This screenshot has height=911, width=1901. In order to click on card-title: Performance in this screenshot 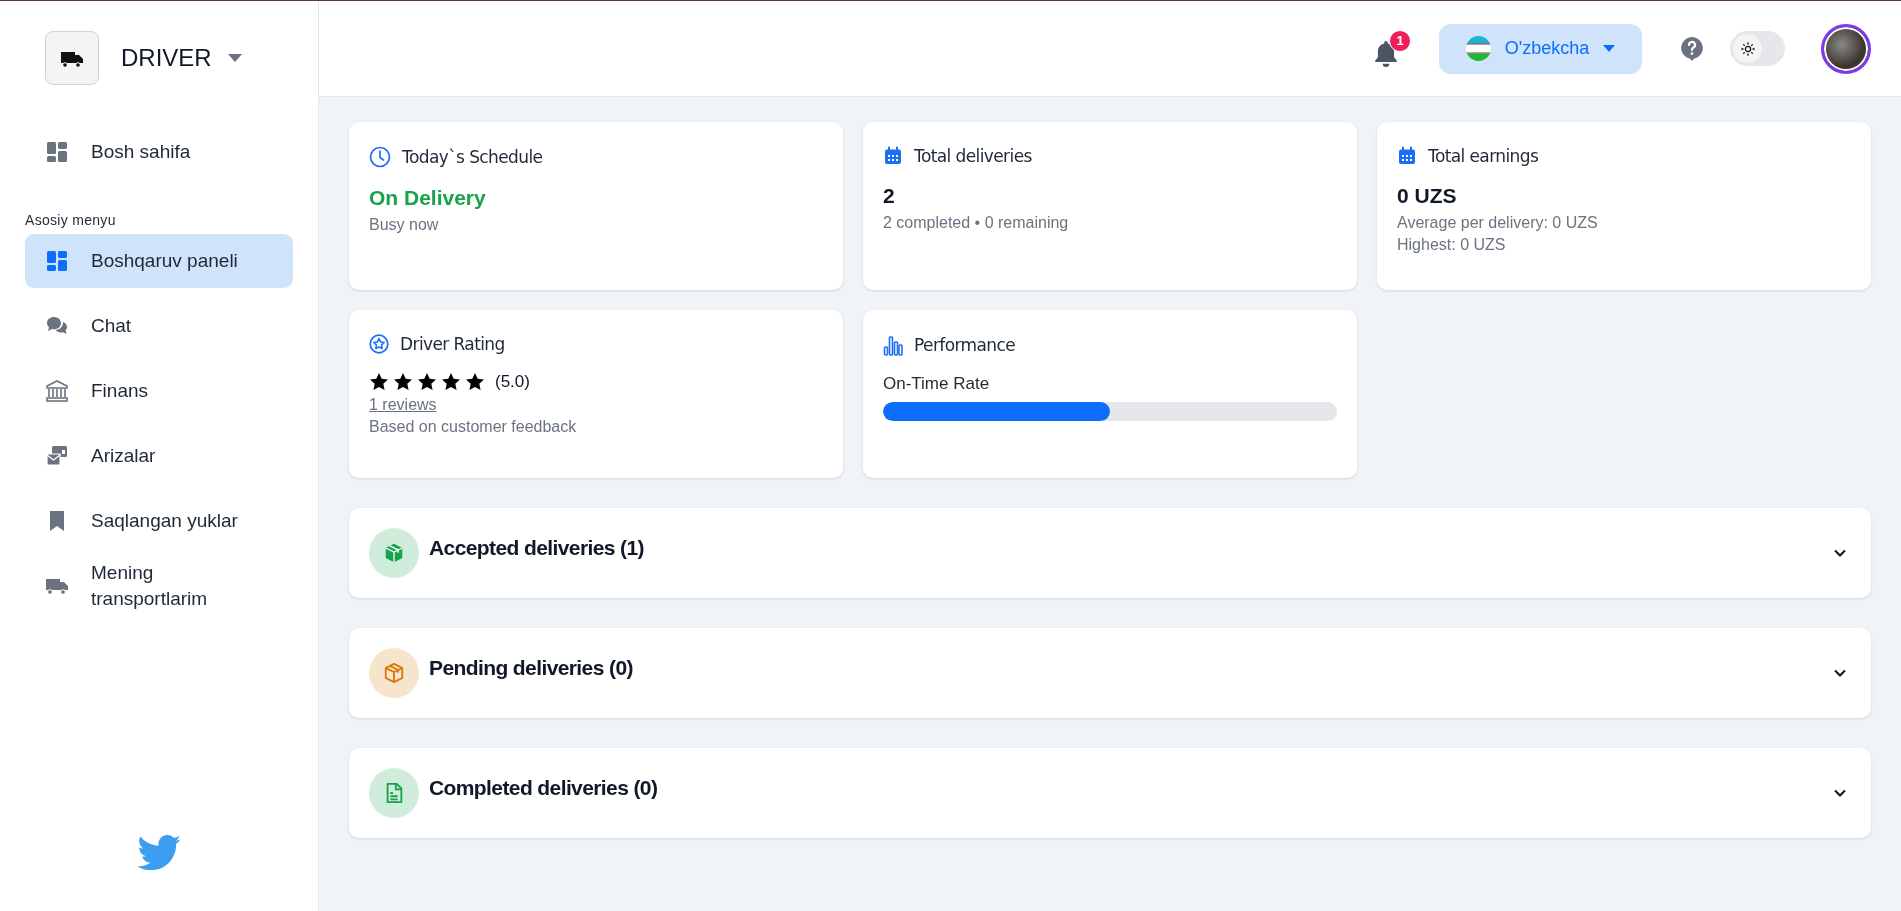, I will do `click(965, 345)`.